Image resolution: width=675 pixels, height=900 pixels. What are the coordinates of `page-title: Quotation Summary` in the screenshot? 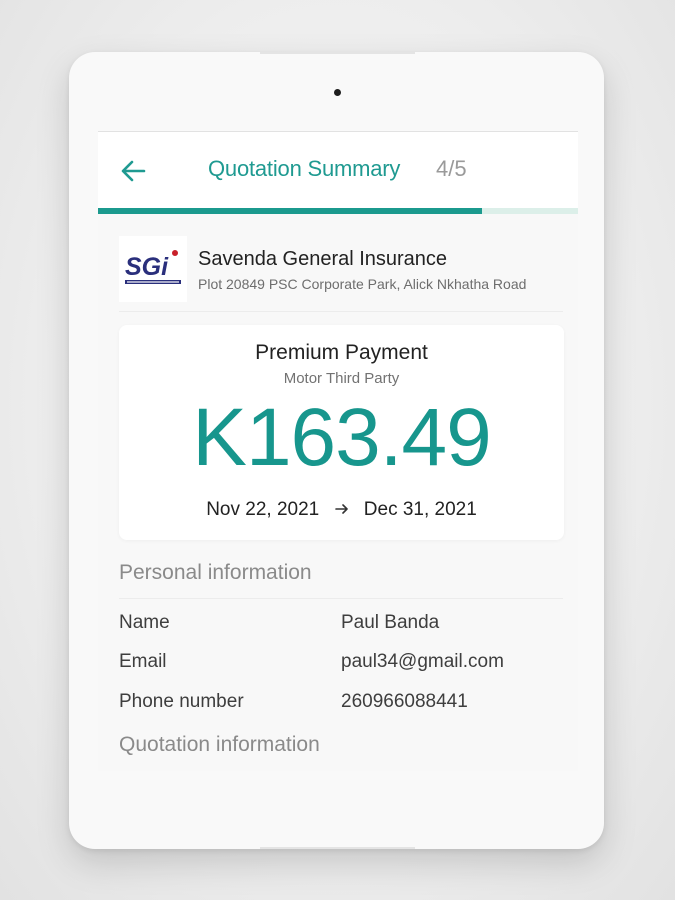 It's located at (304, 168).